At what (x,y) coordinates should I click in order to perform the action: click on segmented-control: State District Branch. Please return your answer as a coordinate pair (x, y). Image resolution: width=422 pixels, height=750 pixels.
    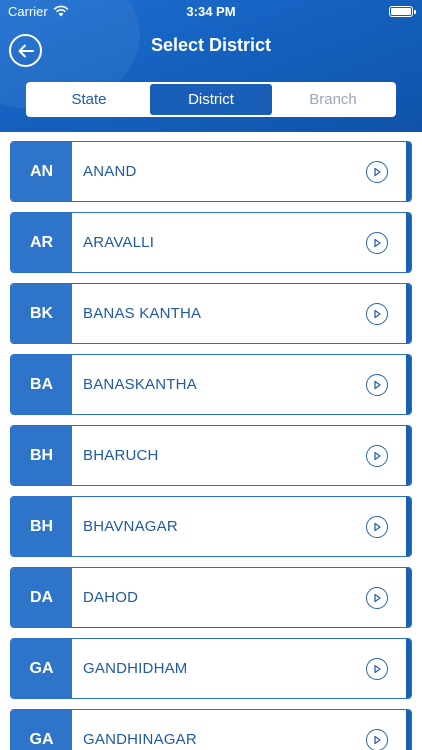
    Looking at the image, I should click on (211, 99).